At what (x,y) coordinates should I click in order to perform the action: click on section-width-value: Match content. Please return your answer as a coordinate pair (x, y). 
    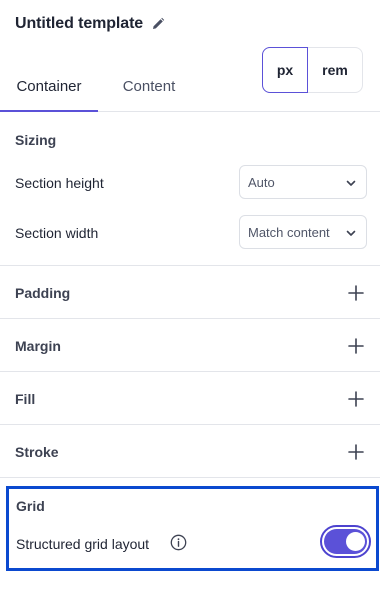
    Looking at the image, I should click on (289, 232).